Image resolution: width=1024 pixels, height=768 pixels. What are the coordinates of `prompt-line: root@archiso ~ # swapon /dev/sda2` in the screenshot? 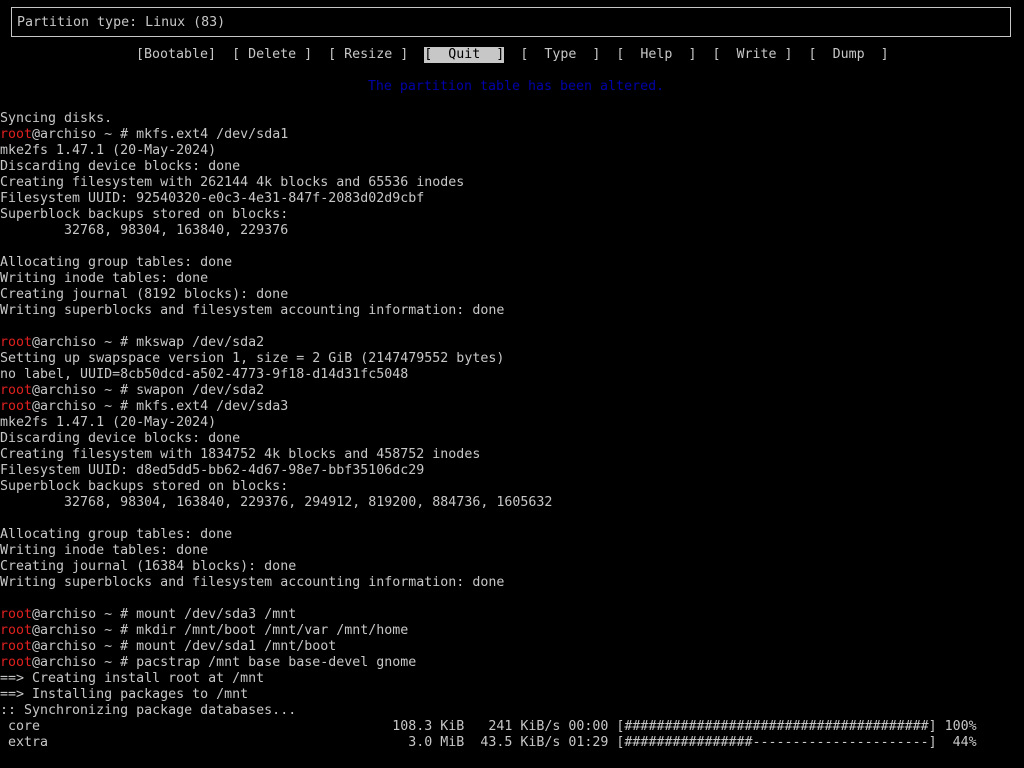 It's located at (132, 391).